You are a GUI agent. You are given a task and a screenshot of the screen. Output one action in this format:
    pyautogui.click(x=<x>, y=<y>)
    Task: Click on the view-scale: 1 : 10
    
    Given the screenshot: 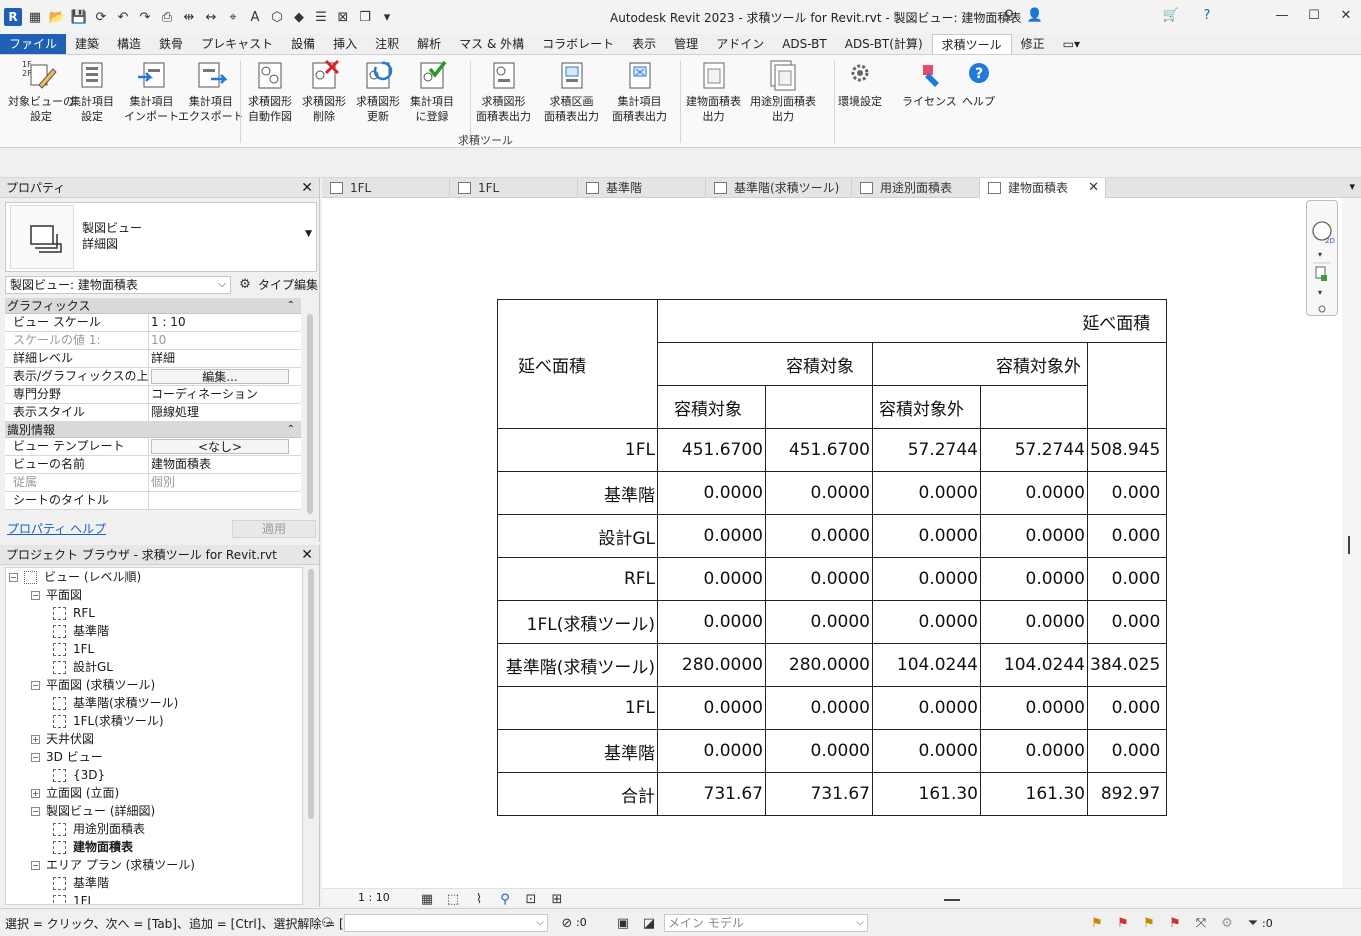 What is the action you would take?
    pyautogui.click(x=374, y=897)
    